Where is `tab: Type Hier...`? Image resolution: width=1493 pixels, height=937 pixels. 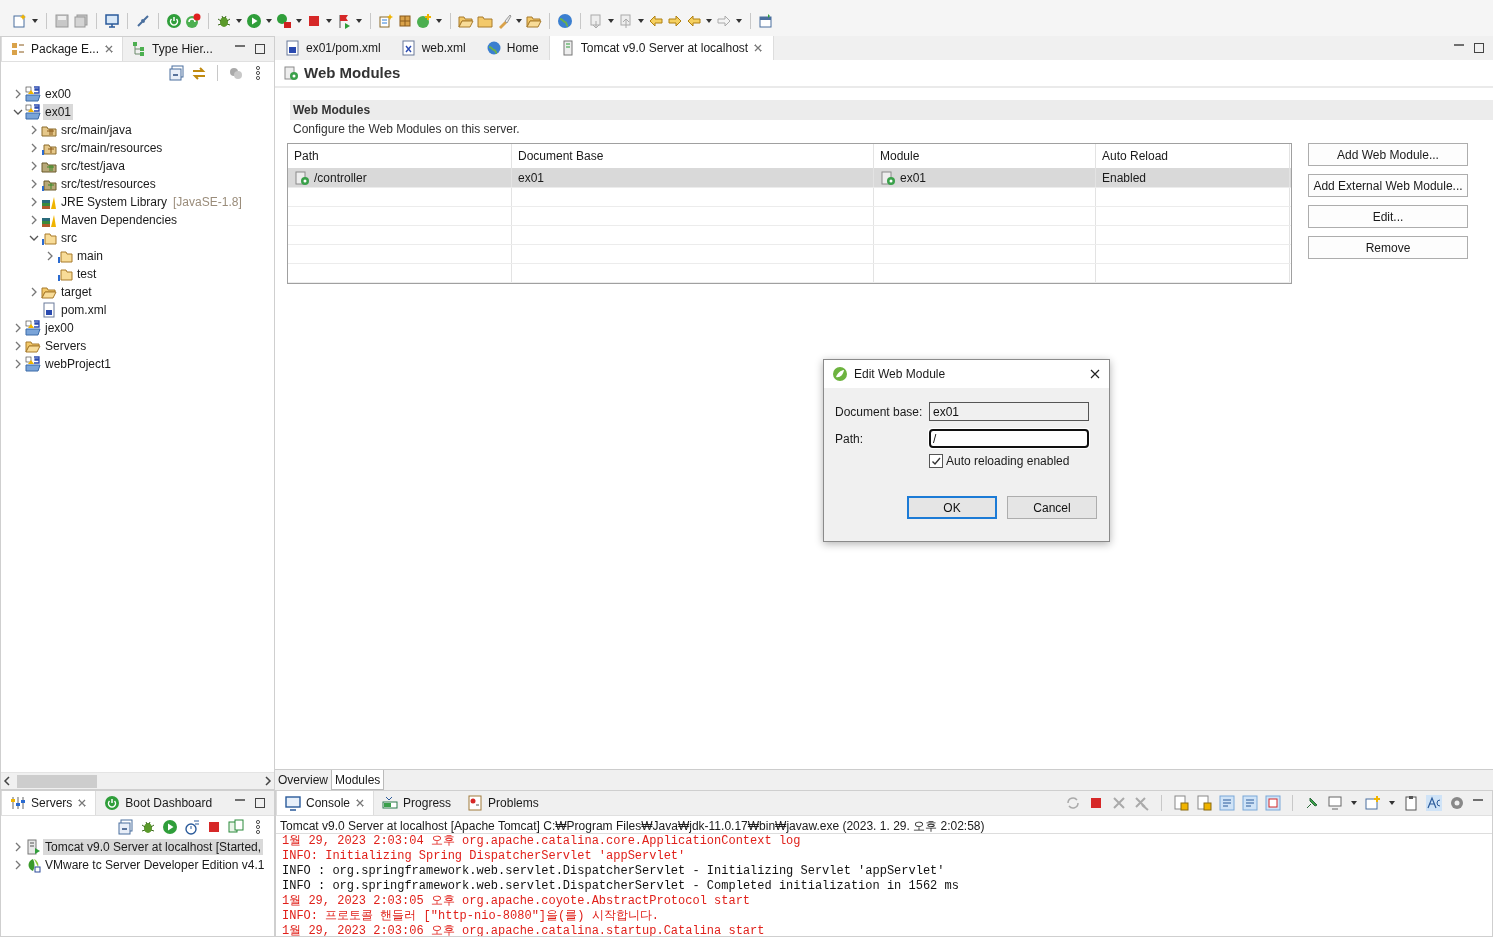
tab: Type Hier... is located at coordinates (172, 49).